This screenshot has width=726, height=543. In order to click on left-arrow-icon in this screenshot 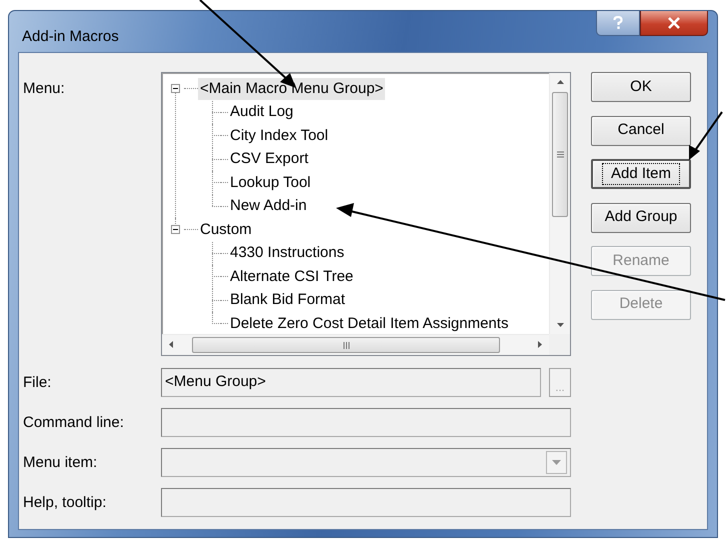, I will do `click(171, 344)`.